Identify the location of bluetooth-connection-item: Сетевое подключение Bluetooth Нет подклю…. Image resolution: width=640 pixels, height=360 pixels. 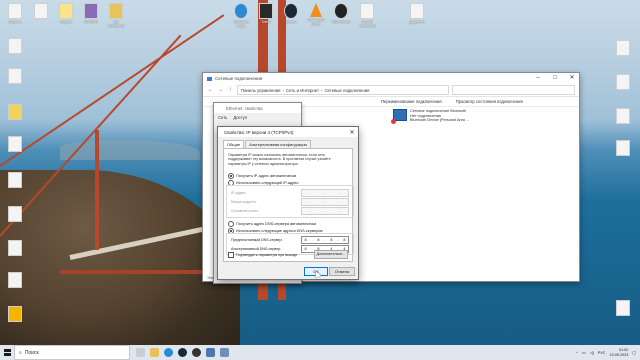
(430, 116).